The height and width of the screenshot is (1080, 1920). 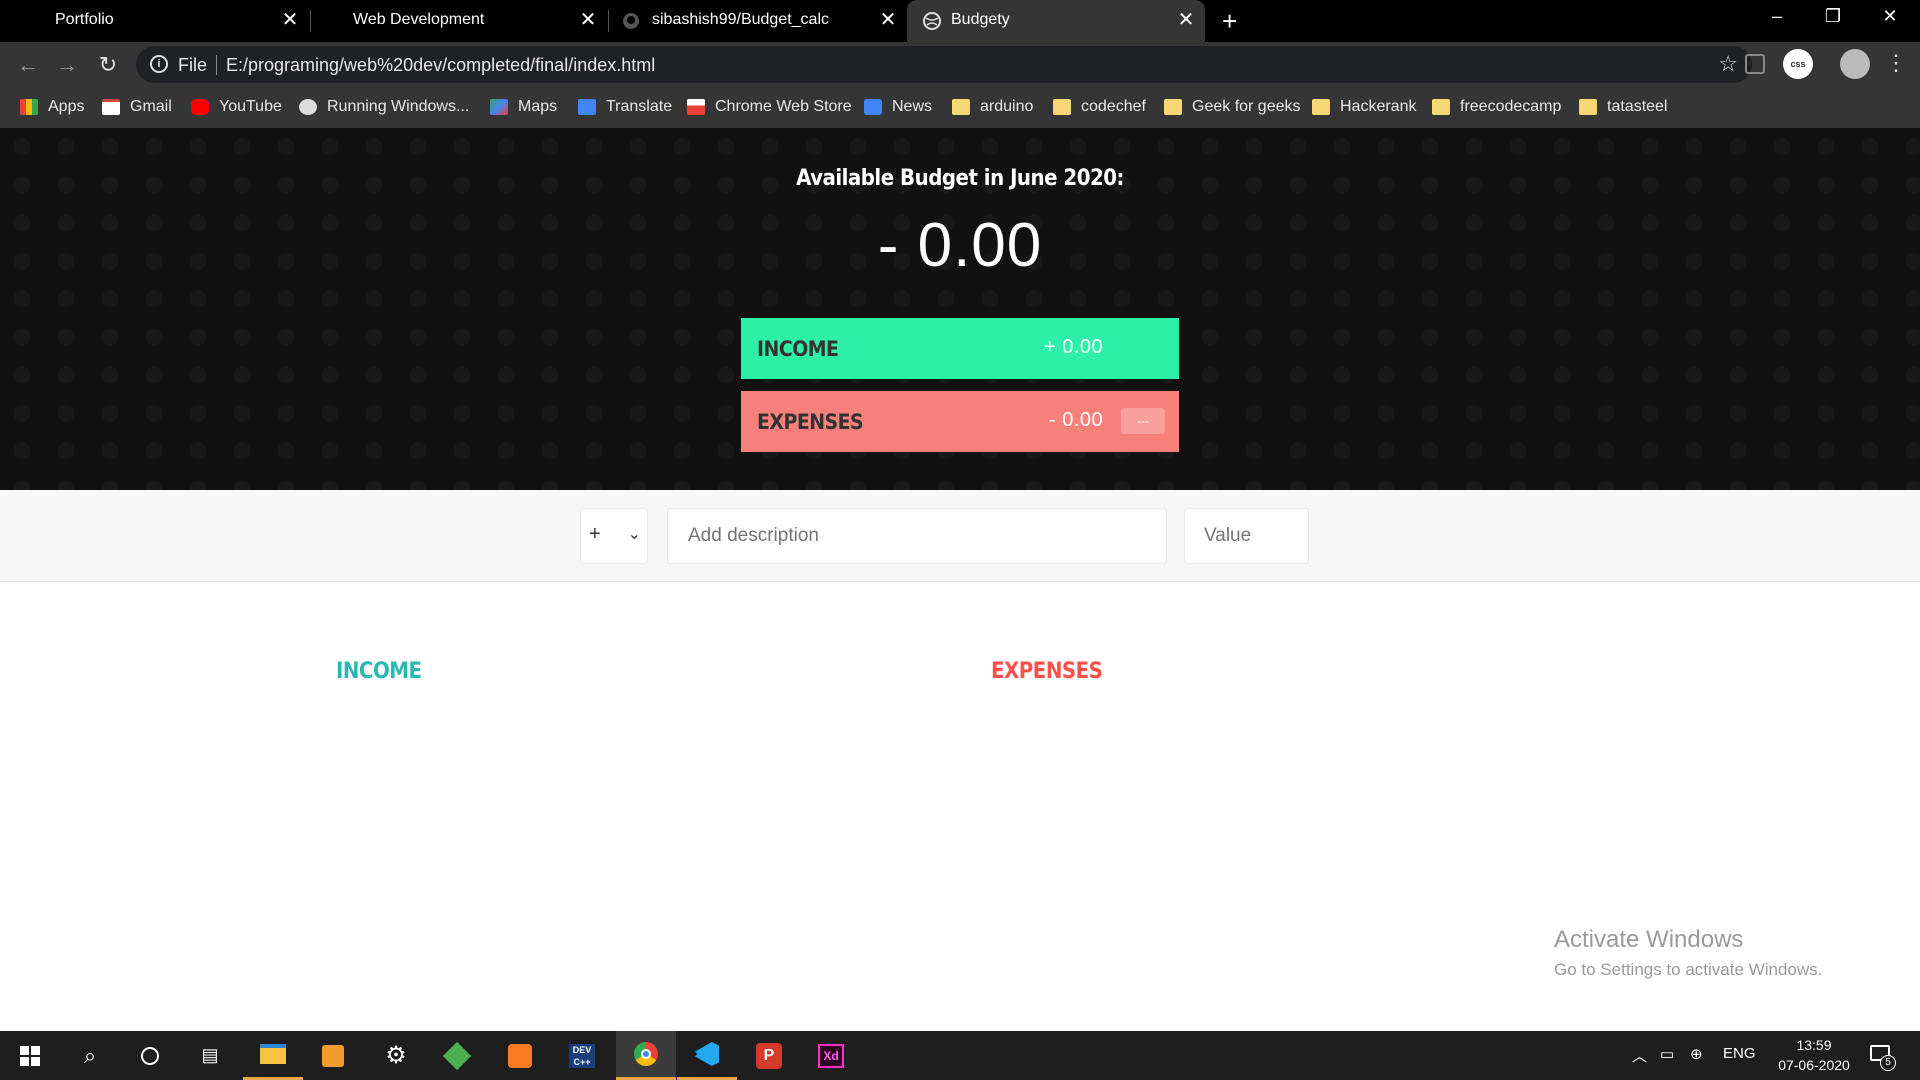 I want to click on media-player-icon, so click(x=333, y=1055).